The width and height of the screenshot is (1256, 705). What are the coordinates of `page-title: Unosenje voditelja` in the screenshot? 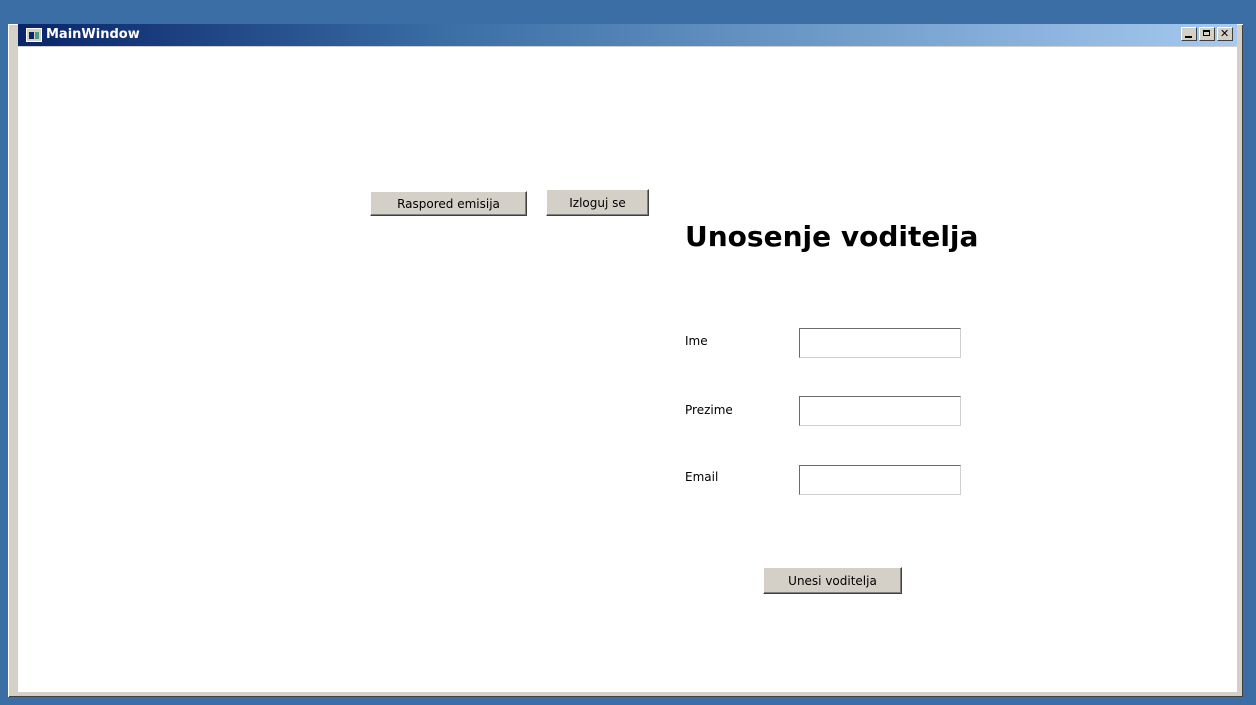 It's located at (832, 236).